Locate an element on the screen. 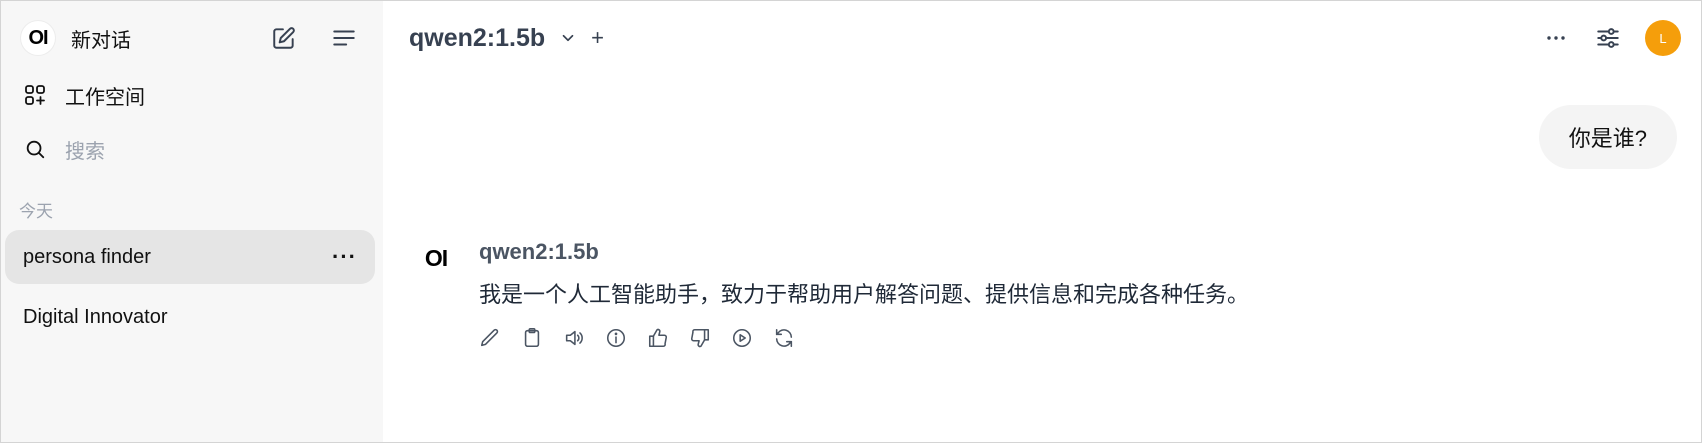  header-actions: L is located at coordinates (1609, 38).